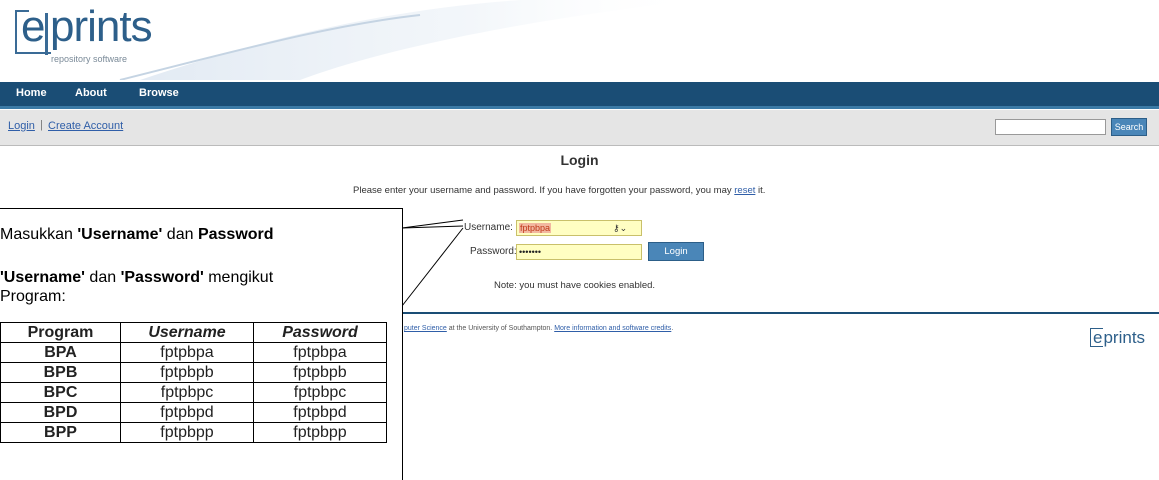 The width and height of the screenshot is (1159, 480). Describe the element at coordinates (159, 93) in the screenshot. I see `nav-browse: Browse` at that location.